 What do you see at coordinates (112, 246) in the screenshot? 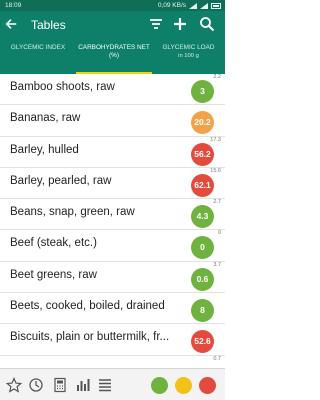
I see `list-item: Beef (steak, etc.) 0 0` at bounding box center [112, 246].